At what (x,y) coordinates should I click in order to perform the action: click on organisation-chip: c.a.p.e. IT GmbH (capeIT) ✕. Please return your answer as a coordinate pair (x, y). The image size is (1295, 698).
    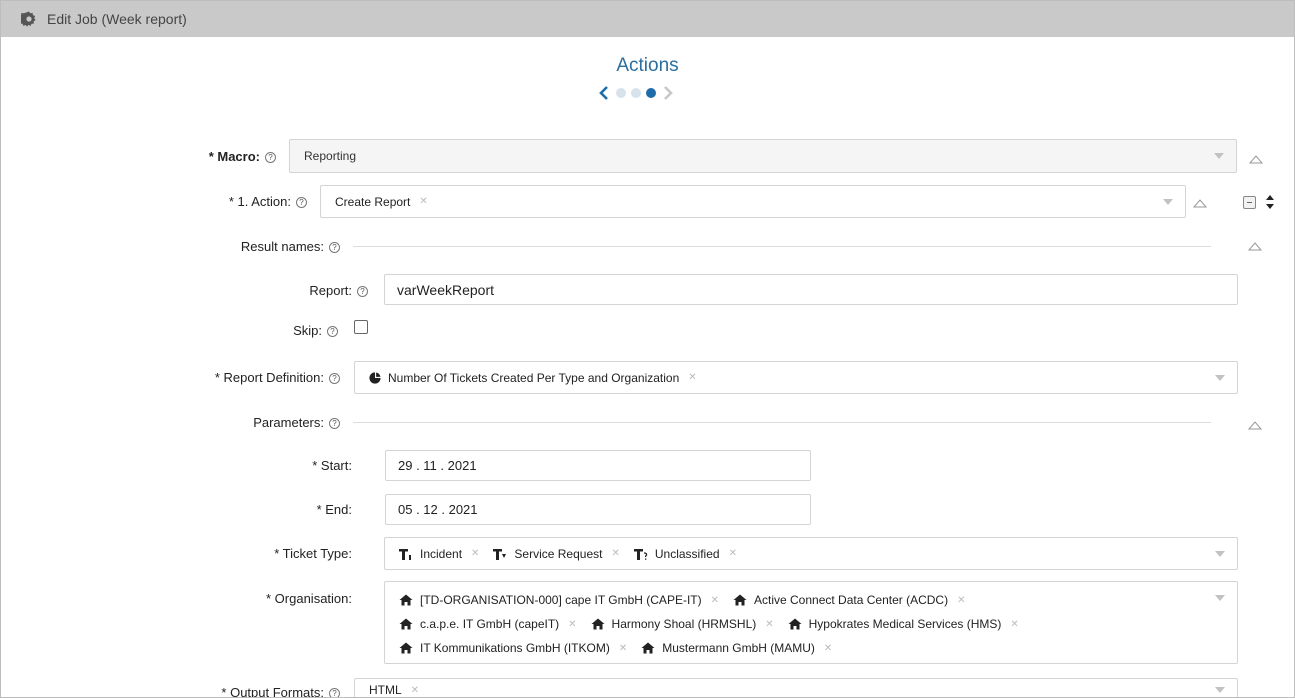
    Looking at the image, I should click on (488, 624).